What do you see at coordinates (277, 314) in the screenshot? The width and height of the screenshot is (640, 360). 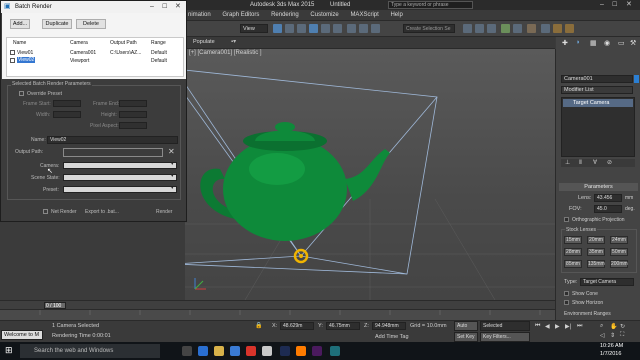 I see `track-bar` at bounding box center [277, 314].